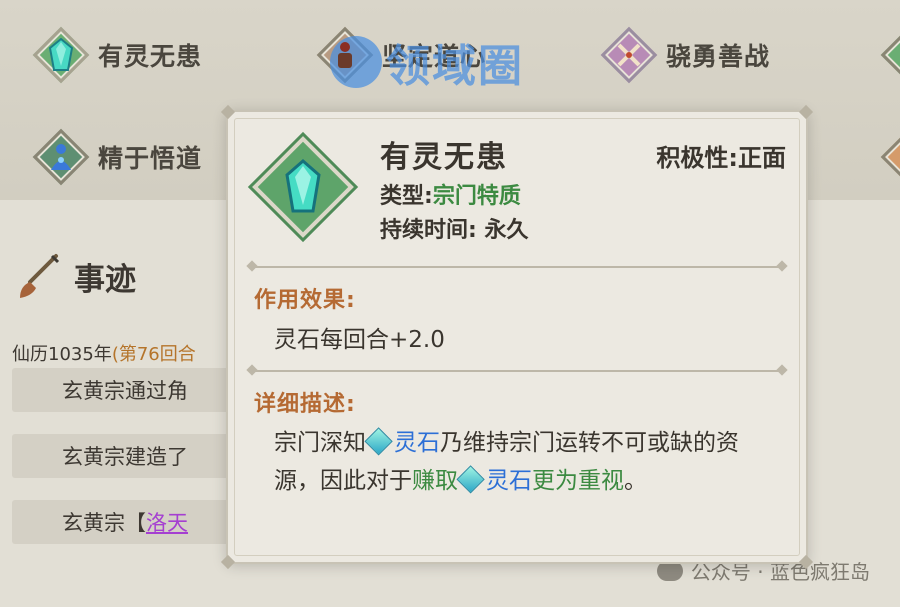 The height and width of the screenshot is (607, 900). I want to click on tooltip-title: 有灵无患, so click(444, 157).